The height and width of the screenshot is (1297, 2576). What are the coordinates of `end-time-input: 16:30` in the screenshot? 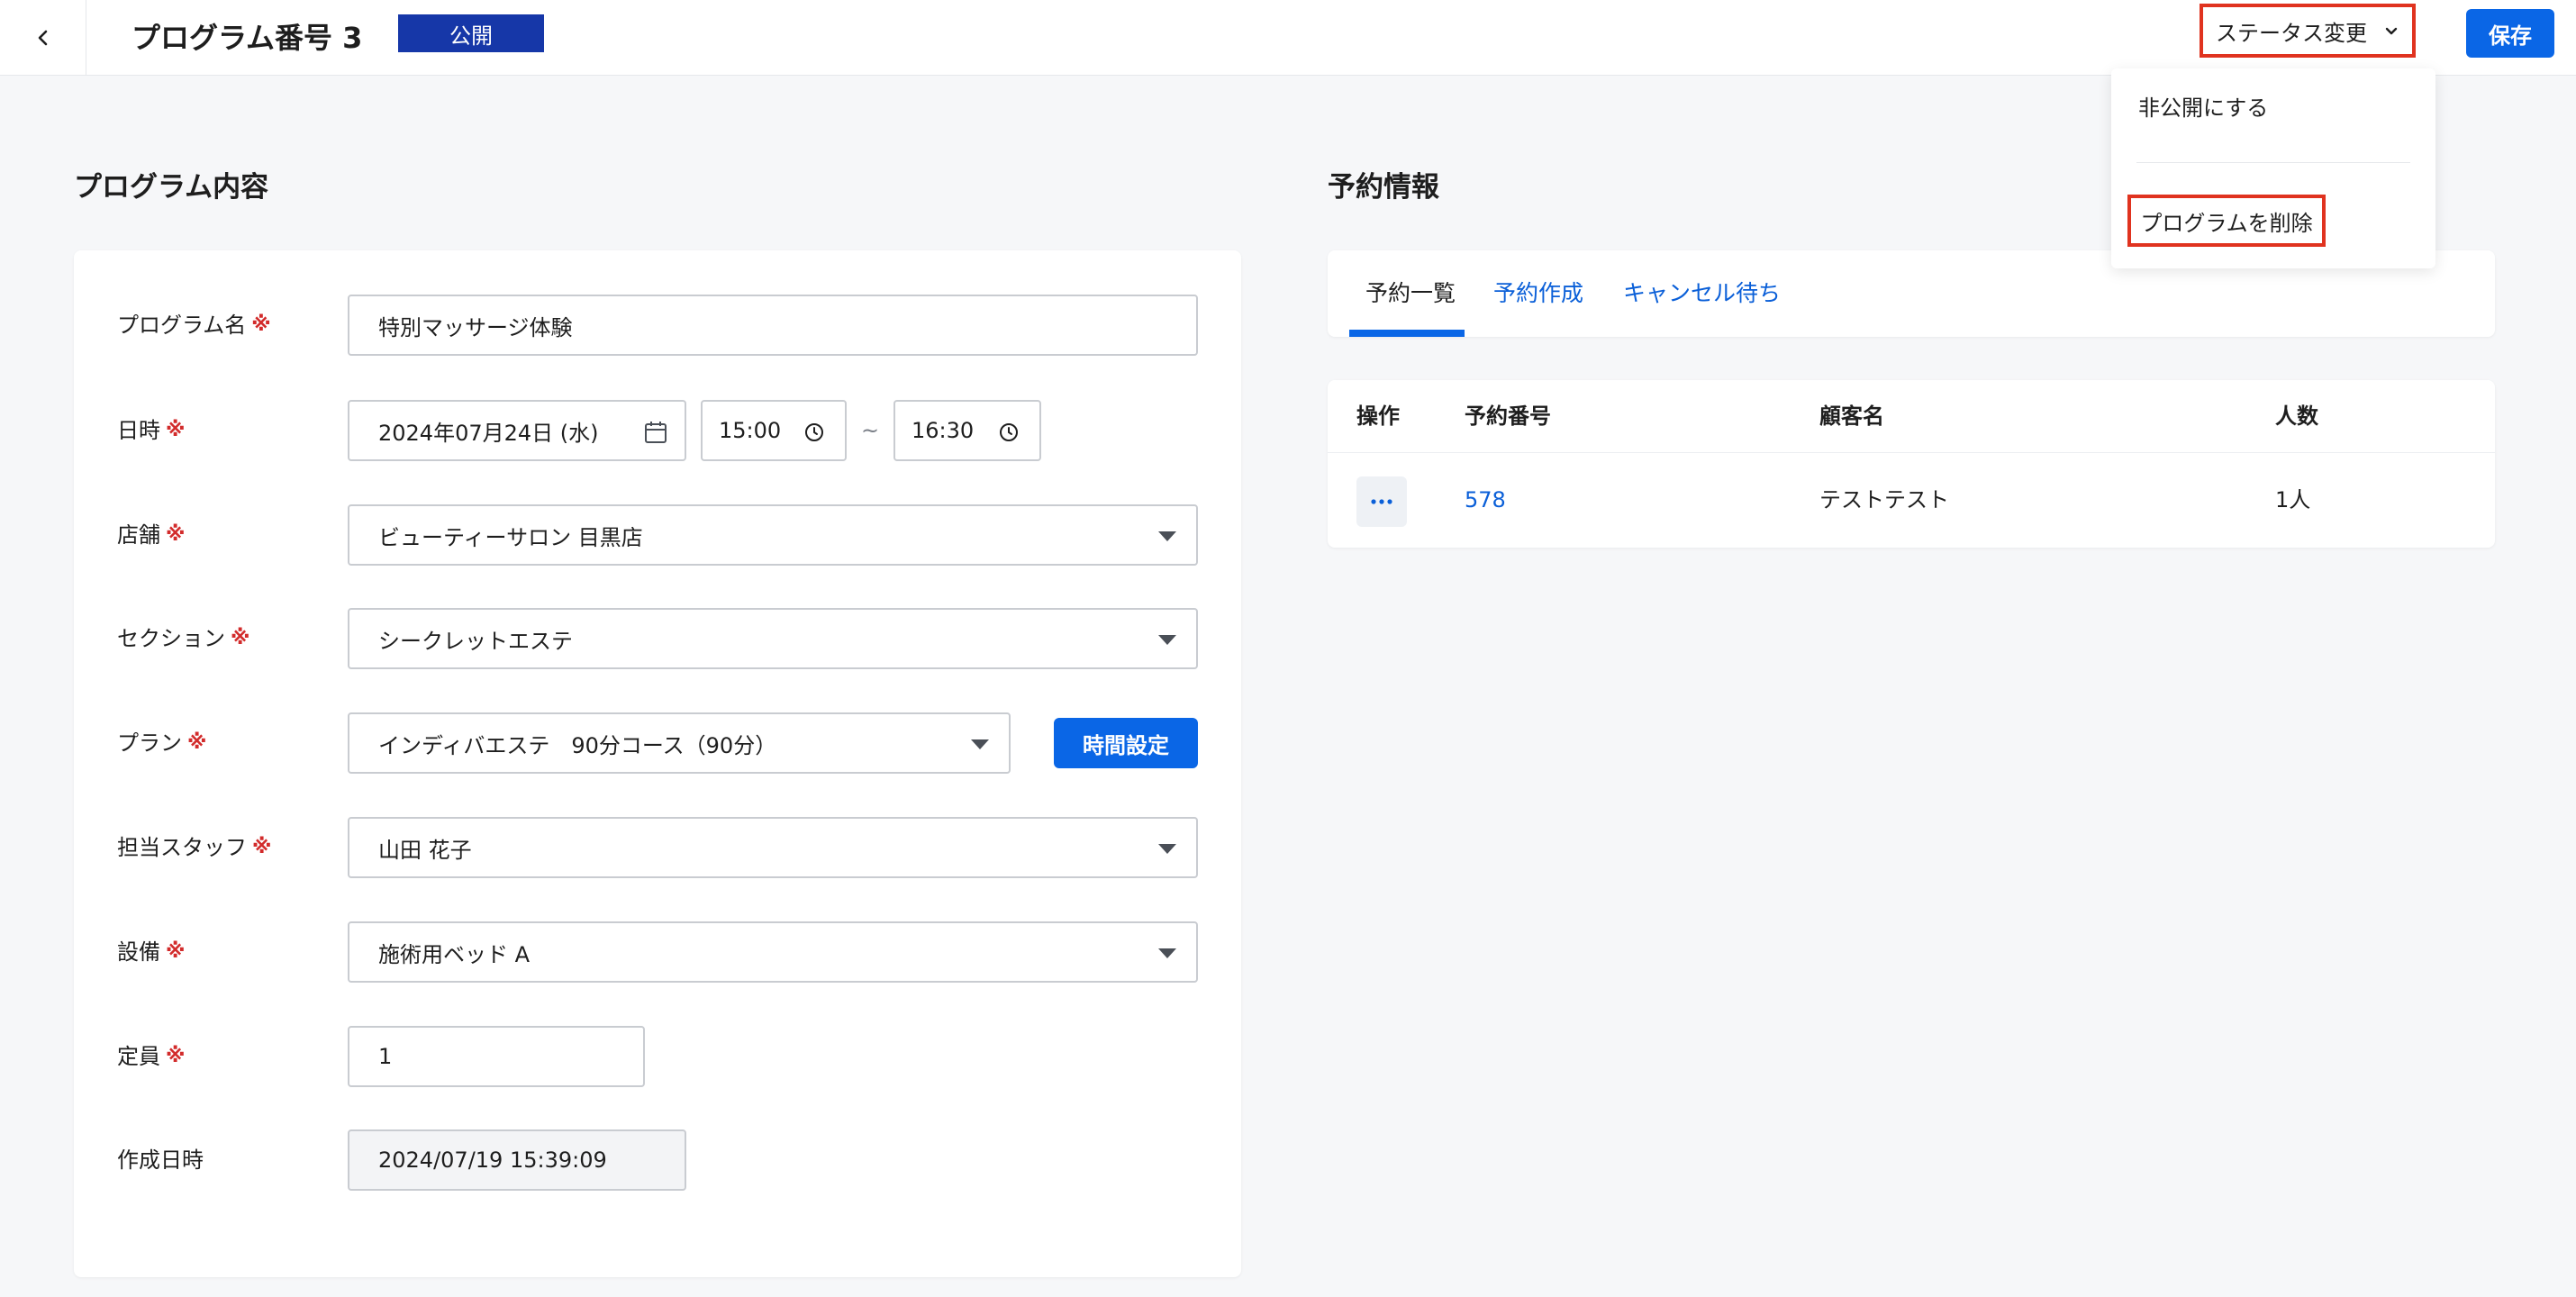 It's located at (967, 430).